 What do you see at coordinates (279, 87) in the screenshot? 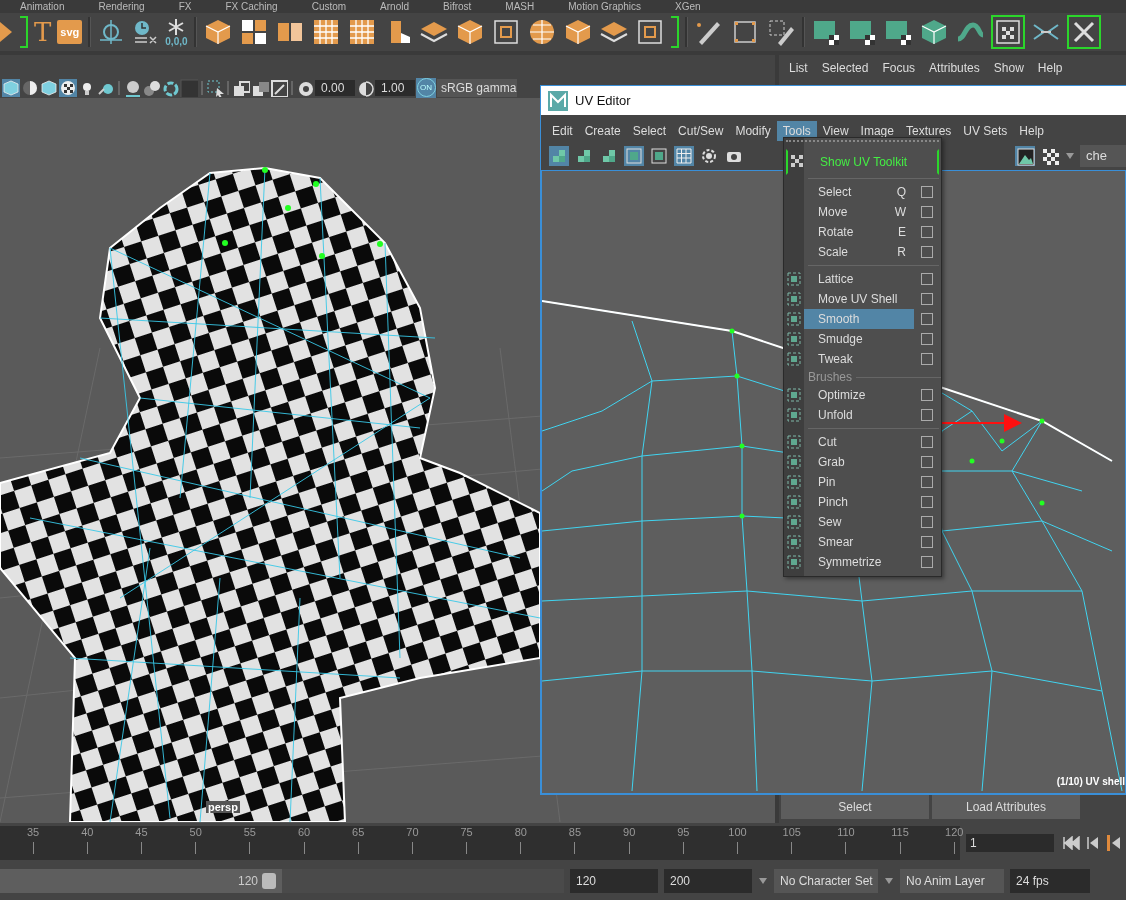
I see `picture-icon` at bounding box center [279, 87].